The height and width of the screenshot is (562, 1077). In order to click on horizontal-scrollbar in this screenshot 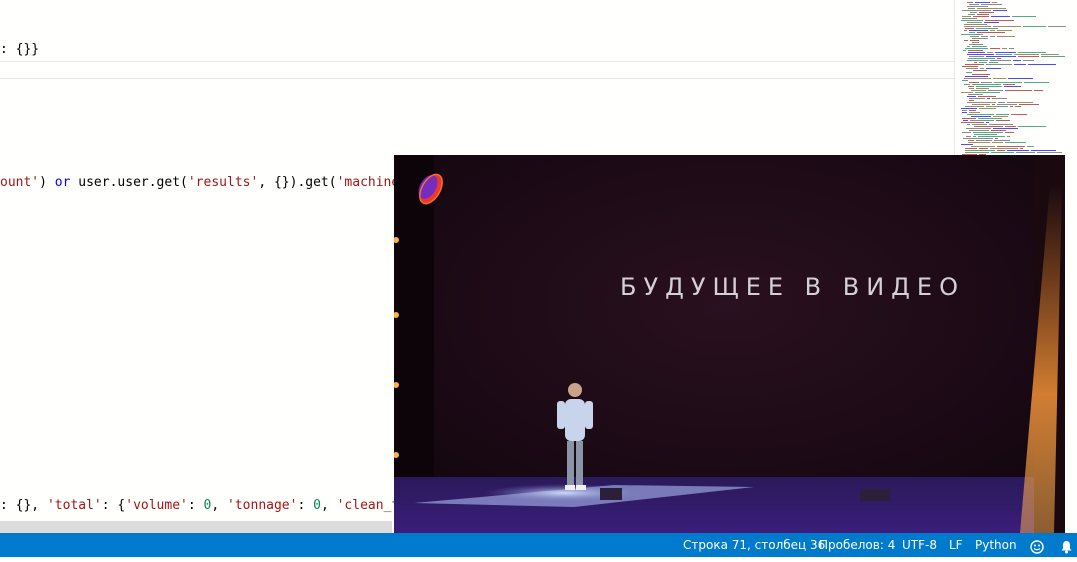, I will do `click(196, 527)`.